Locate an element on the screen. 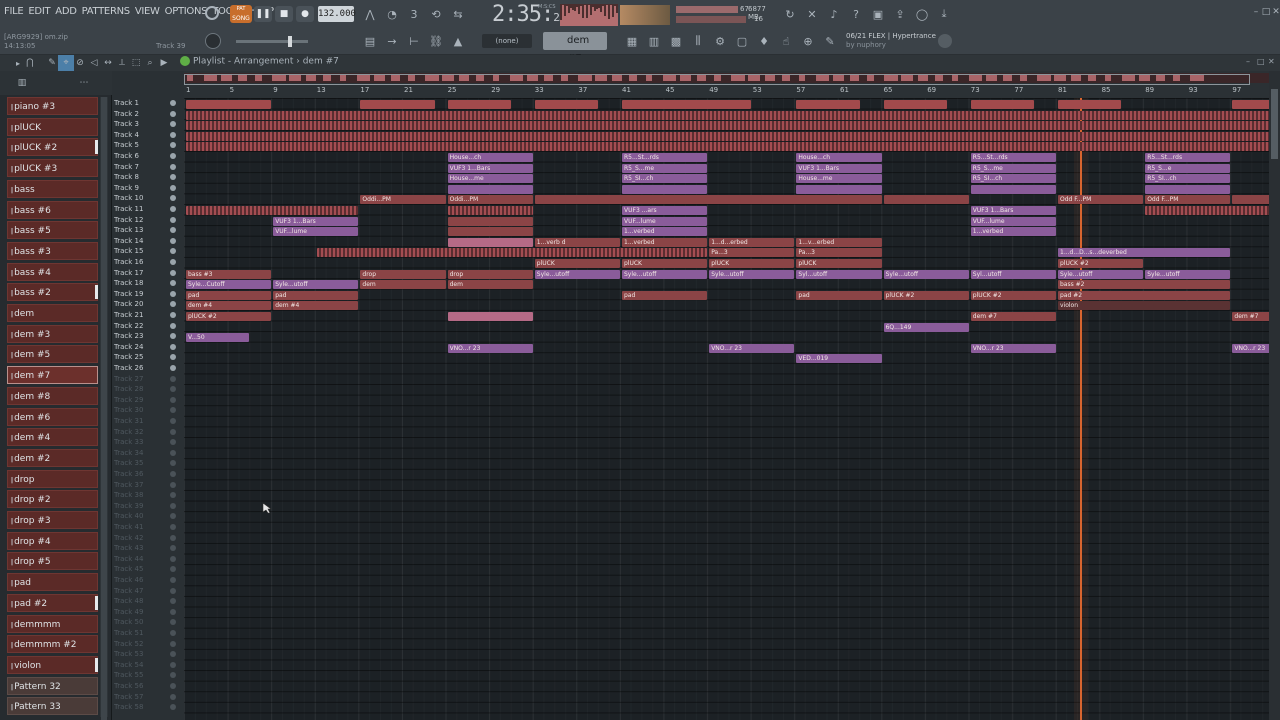 The image size is (1280, 720). playlist-clip: 1...d...D...s...deverbed is located at coordinates (1144, 253).